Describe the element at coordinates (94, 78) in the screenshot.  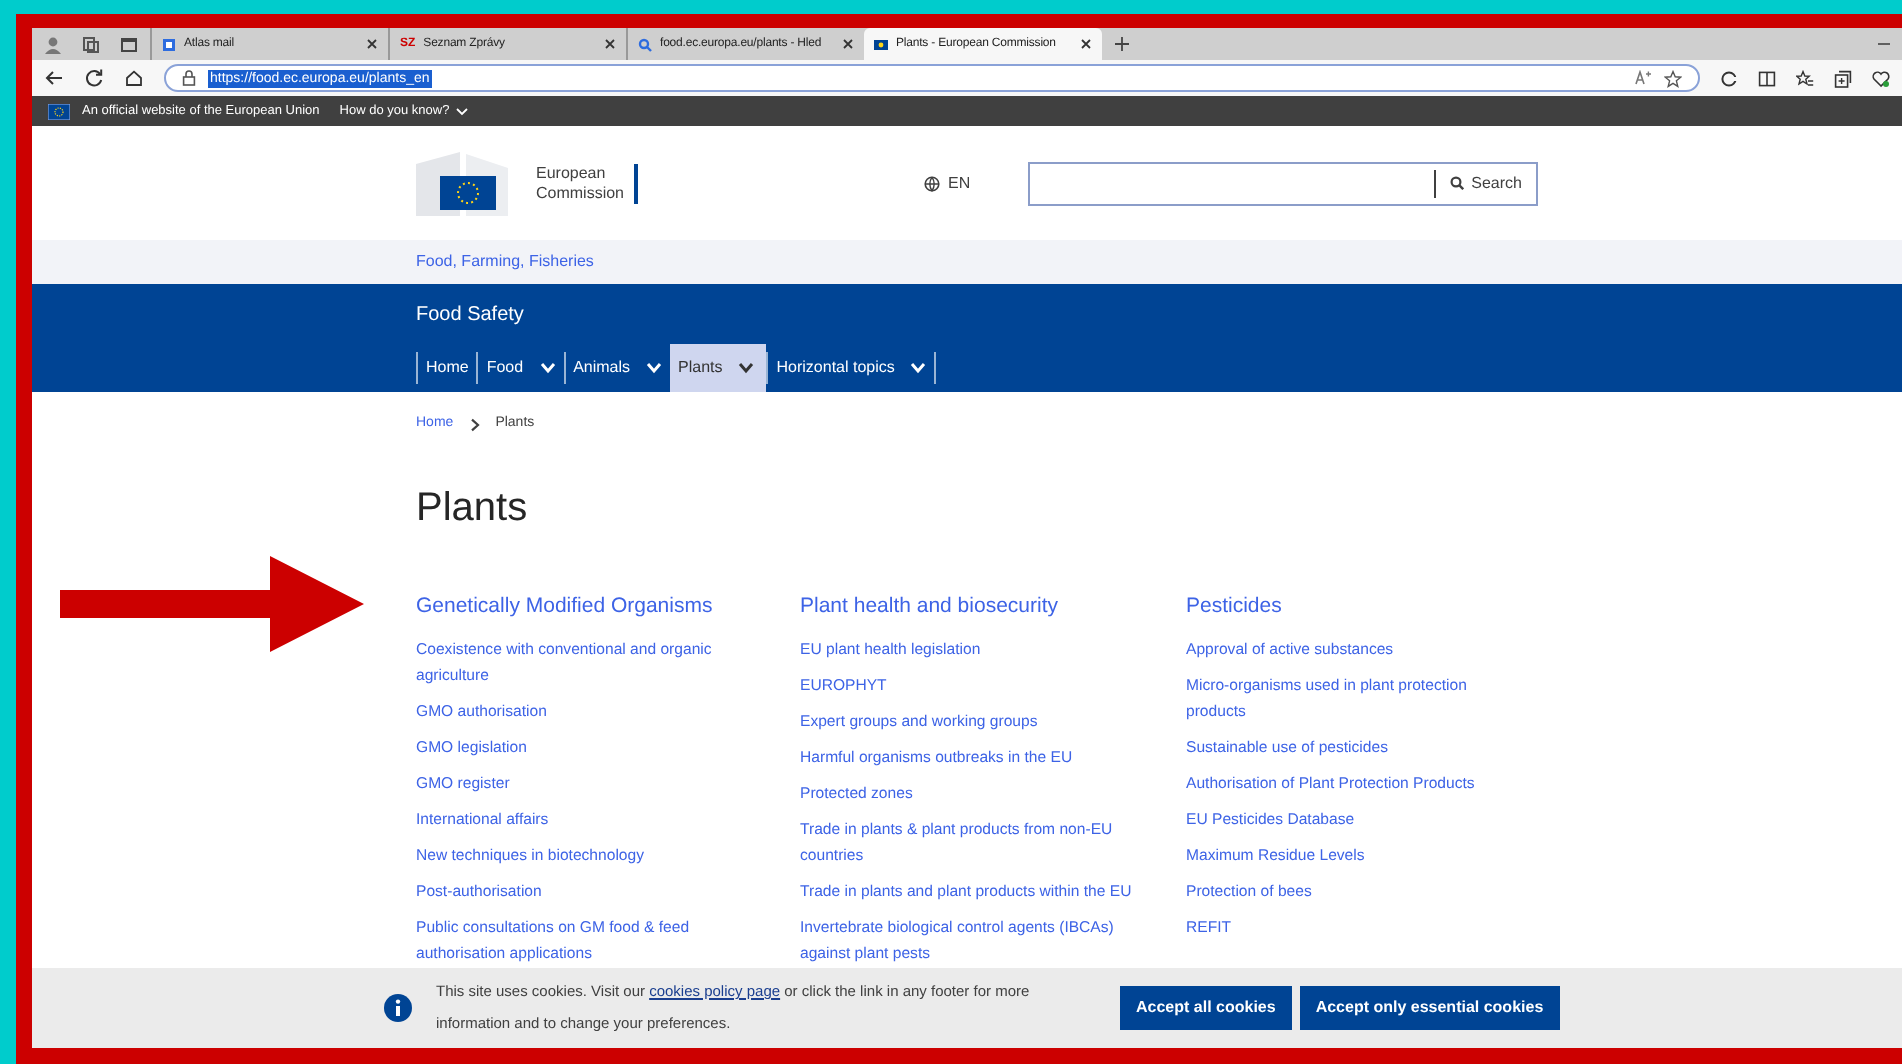
I see `refresh-icon` at that location.